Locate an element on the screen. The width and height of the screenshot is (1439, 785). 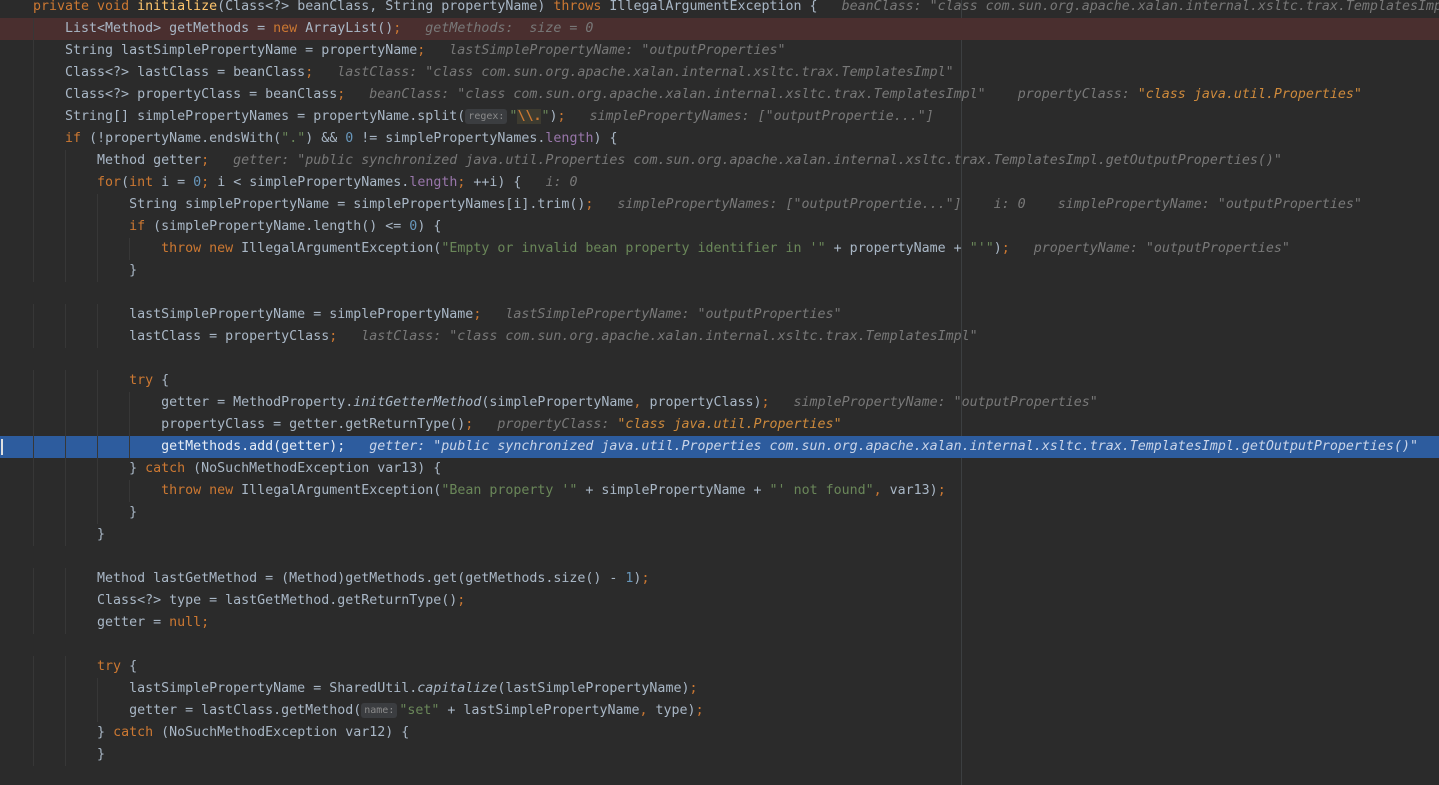
keyword: try is located at coordinates (113, 666).